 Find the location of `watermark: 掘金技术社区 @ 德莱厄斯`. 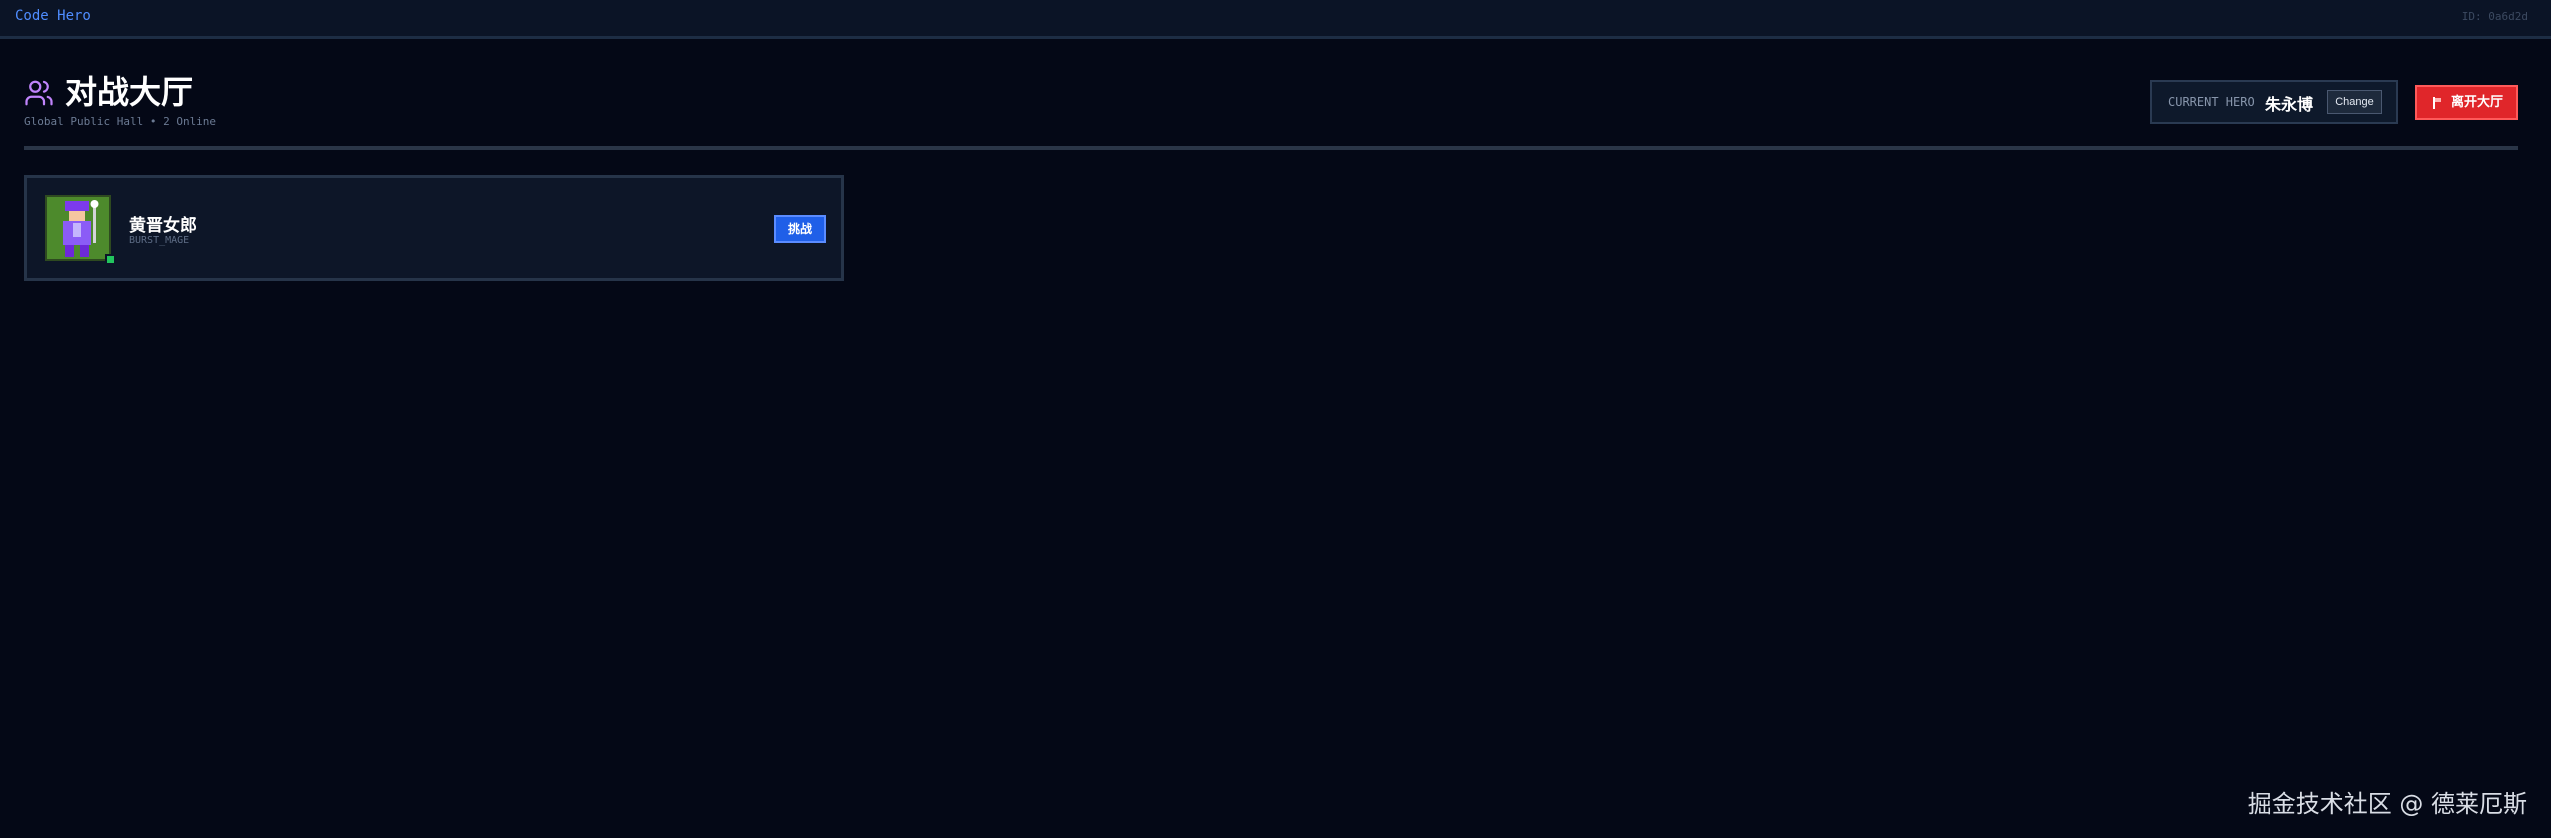

watermark: 掘金技术社区 @ 德莱厄斯 is located at coordinates (2387, 804).